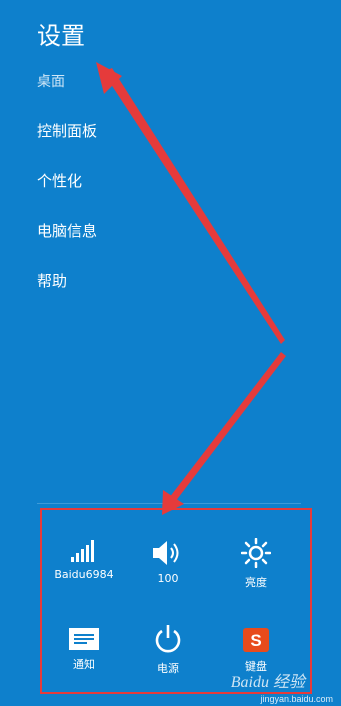 The height and width of the screenshot is (706, 341). Describe the element at coordinates (227, 427) in the screenshot. I see `arrow-down-shaft` at that location.